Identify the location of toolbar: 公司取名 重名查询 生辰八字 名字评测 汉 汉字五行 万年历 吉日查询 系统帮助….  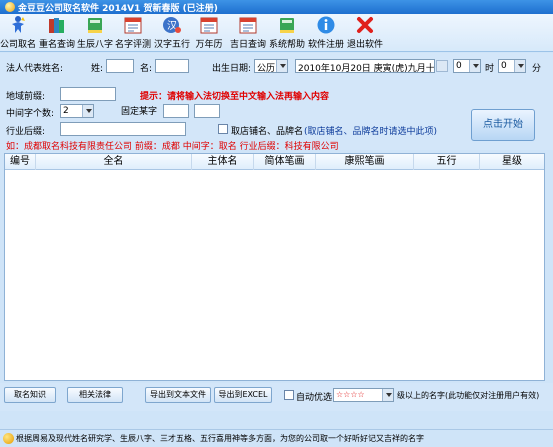
(276, 33).